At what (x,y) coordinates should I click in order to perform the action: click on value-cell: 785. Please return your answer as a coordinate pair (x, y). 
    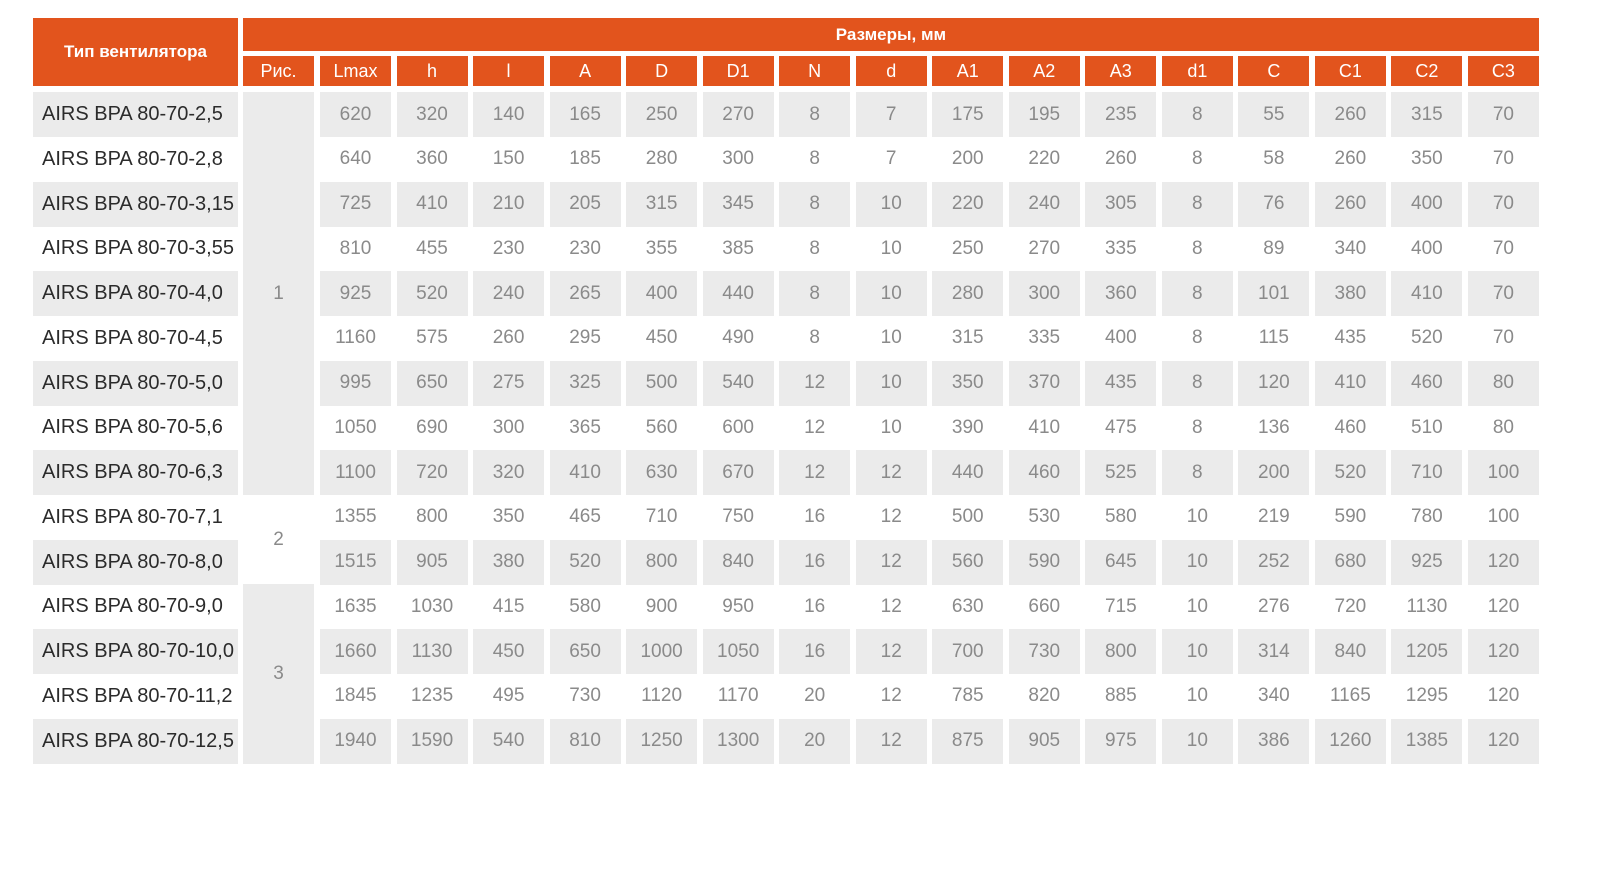
    Looking at the image, I should click on (967, 696).